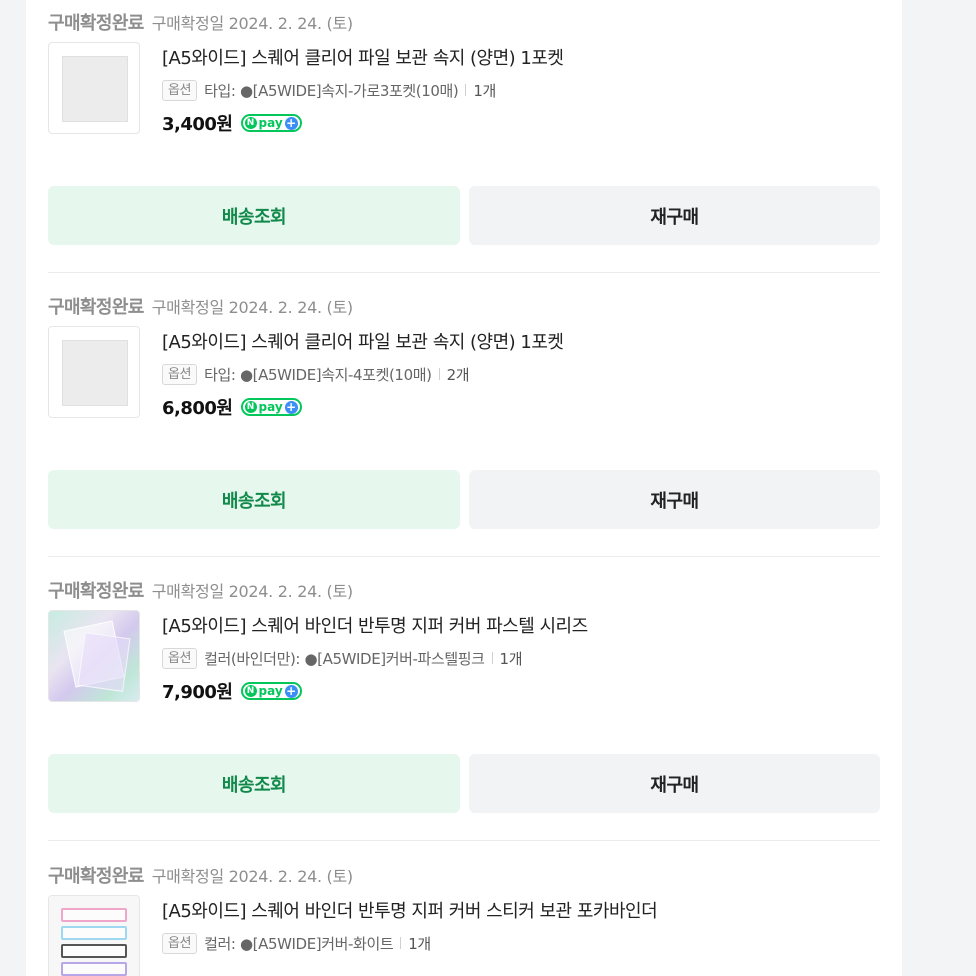  Describe the element at coordinates (197, 692) in the screenshot. I see `product-price: 7,900원` at that location.